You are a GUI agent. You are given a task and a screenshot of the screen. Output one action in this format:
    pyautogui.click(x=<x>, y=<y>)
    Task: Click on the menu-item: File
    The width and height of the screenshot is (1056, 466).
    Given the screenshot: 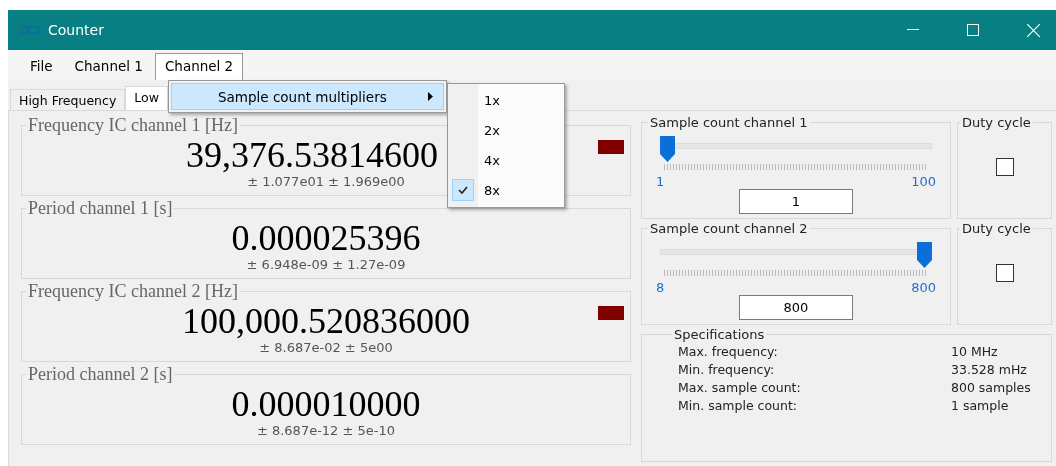 What is the action you would take?
    pyautogui.click(x=41, y=66)
    